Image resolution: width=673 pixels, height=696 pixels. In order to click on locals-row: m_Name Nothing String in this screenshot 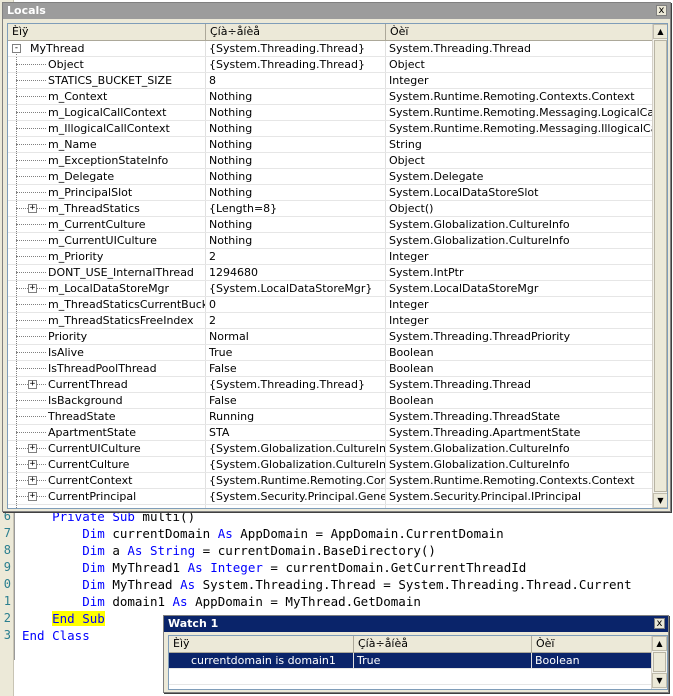, I will do `click(330, 145)`.